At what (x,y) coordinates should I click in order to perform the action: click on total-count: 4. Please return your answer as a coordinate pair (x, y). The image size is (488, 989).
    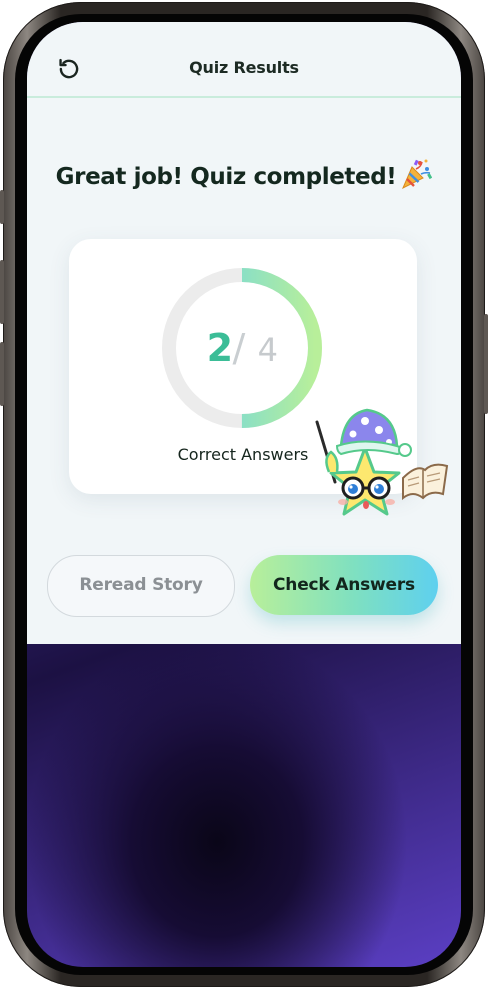
    Looking at the image, I should click on (267, 350).